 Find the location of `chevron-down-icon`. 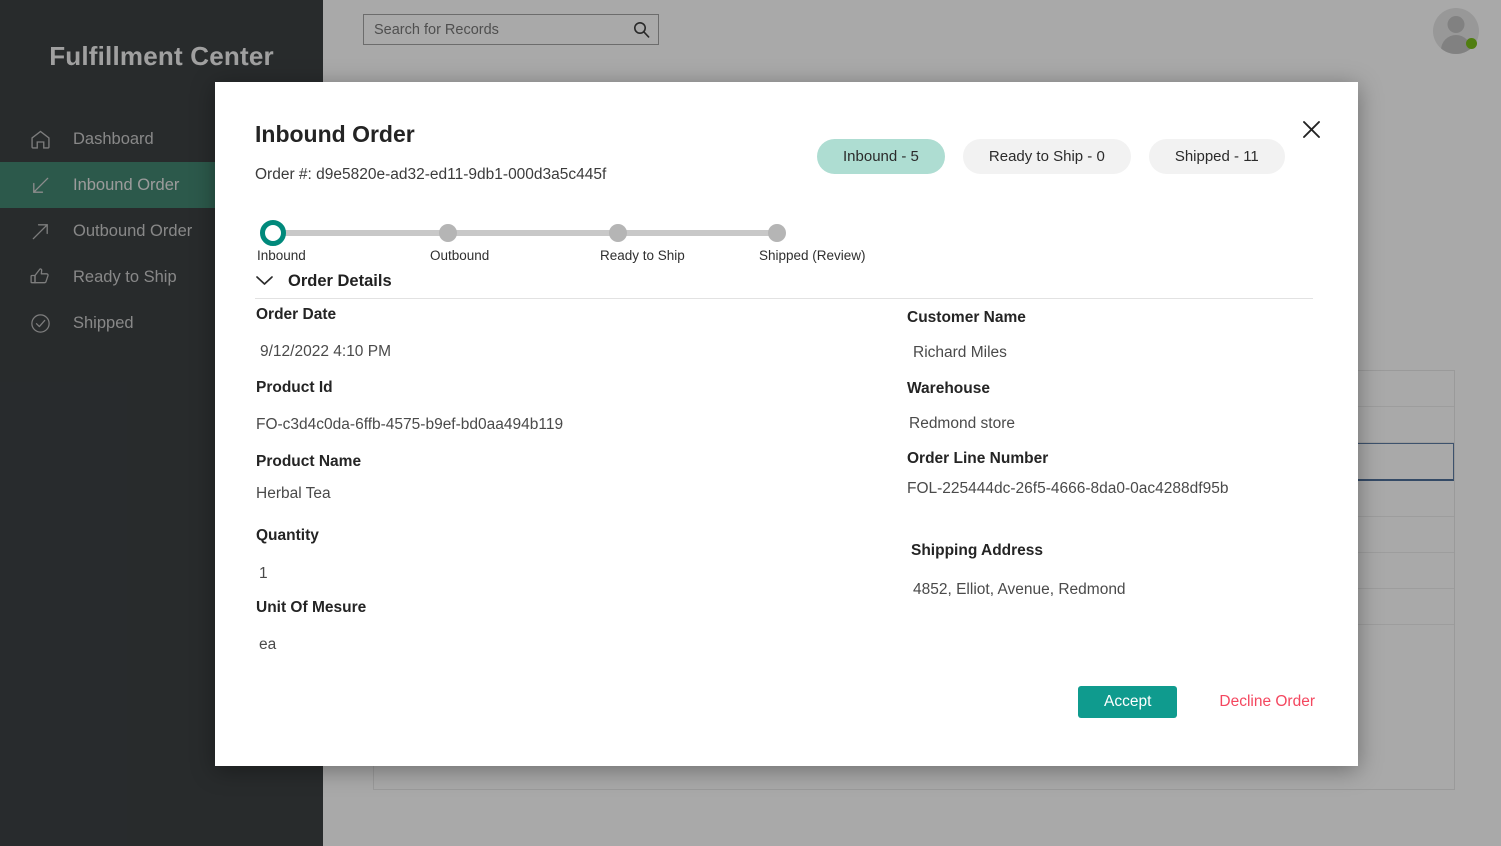

chevron-down-icon is located at coordinates (264, 282).